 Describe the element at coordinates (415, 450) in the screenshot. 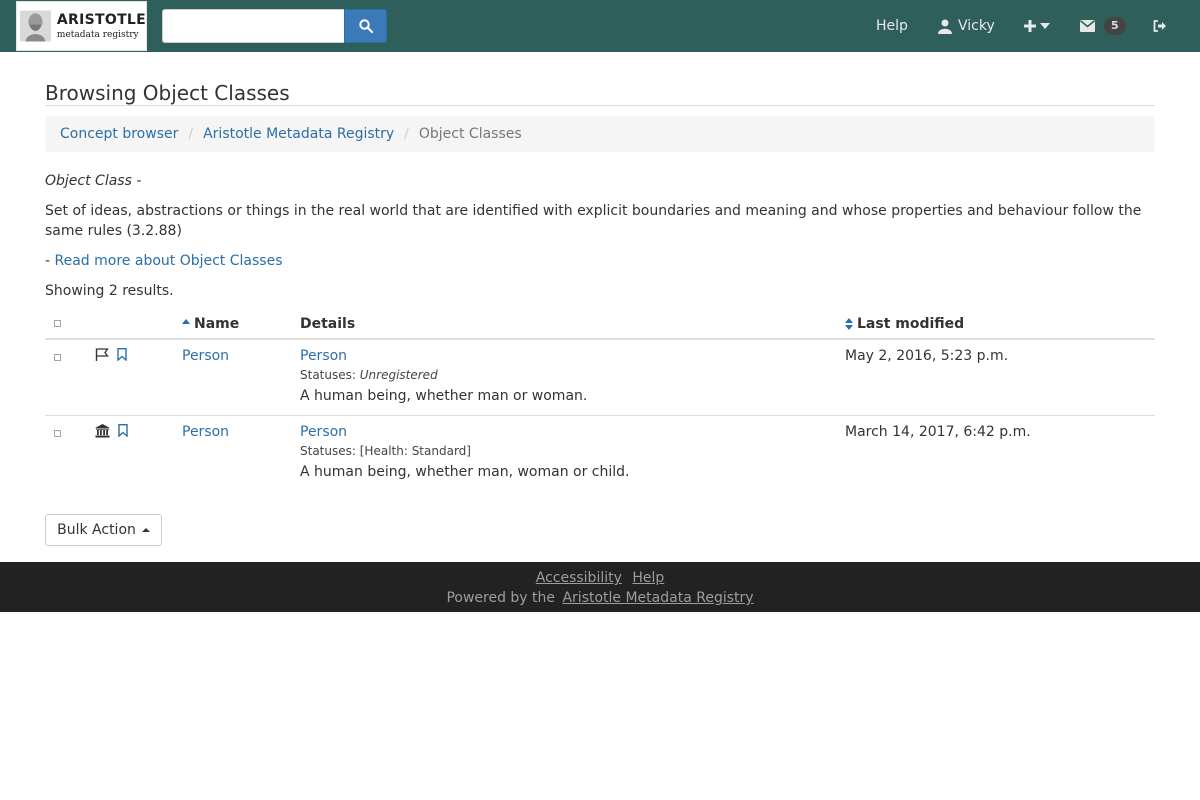

I see `row-status-value: [Health: Standard]` at that location.